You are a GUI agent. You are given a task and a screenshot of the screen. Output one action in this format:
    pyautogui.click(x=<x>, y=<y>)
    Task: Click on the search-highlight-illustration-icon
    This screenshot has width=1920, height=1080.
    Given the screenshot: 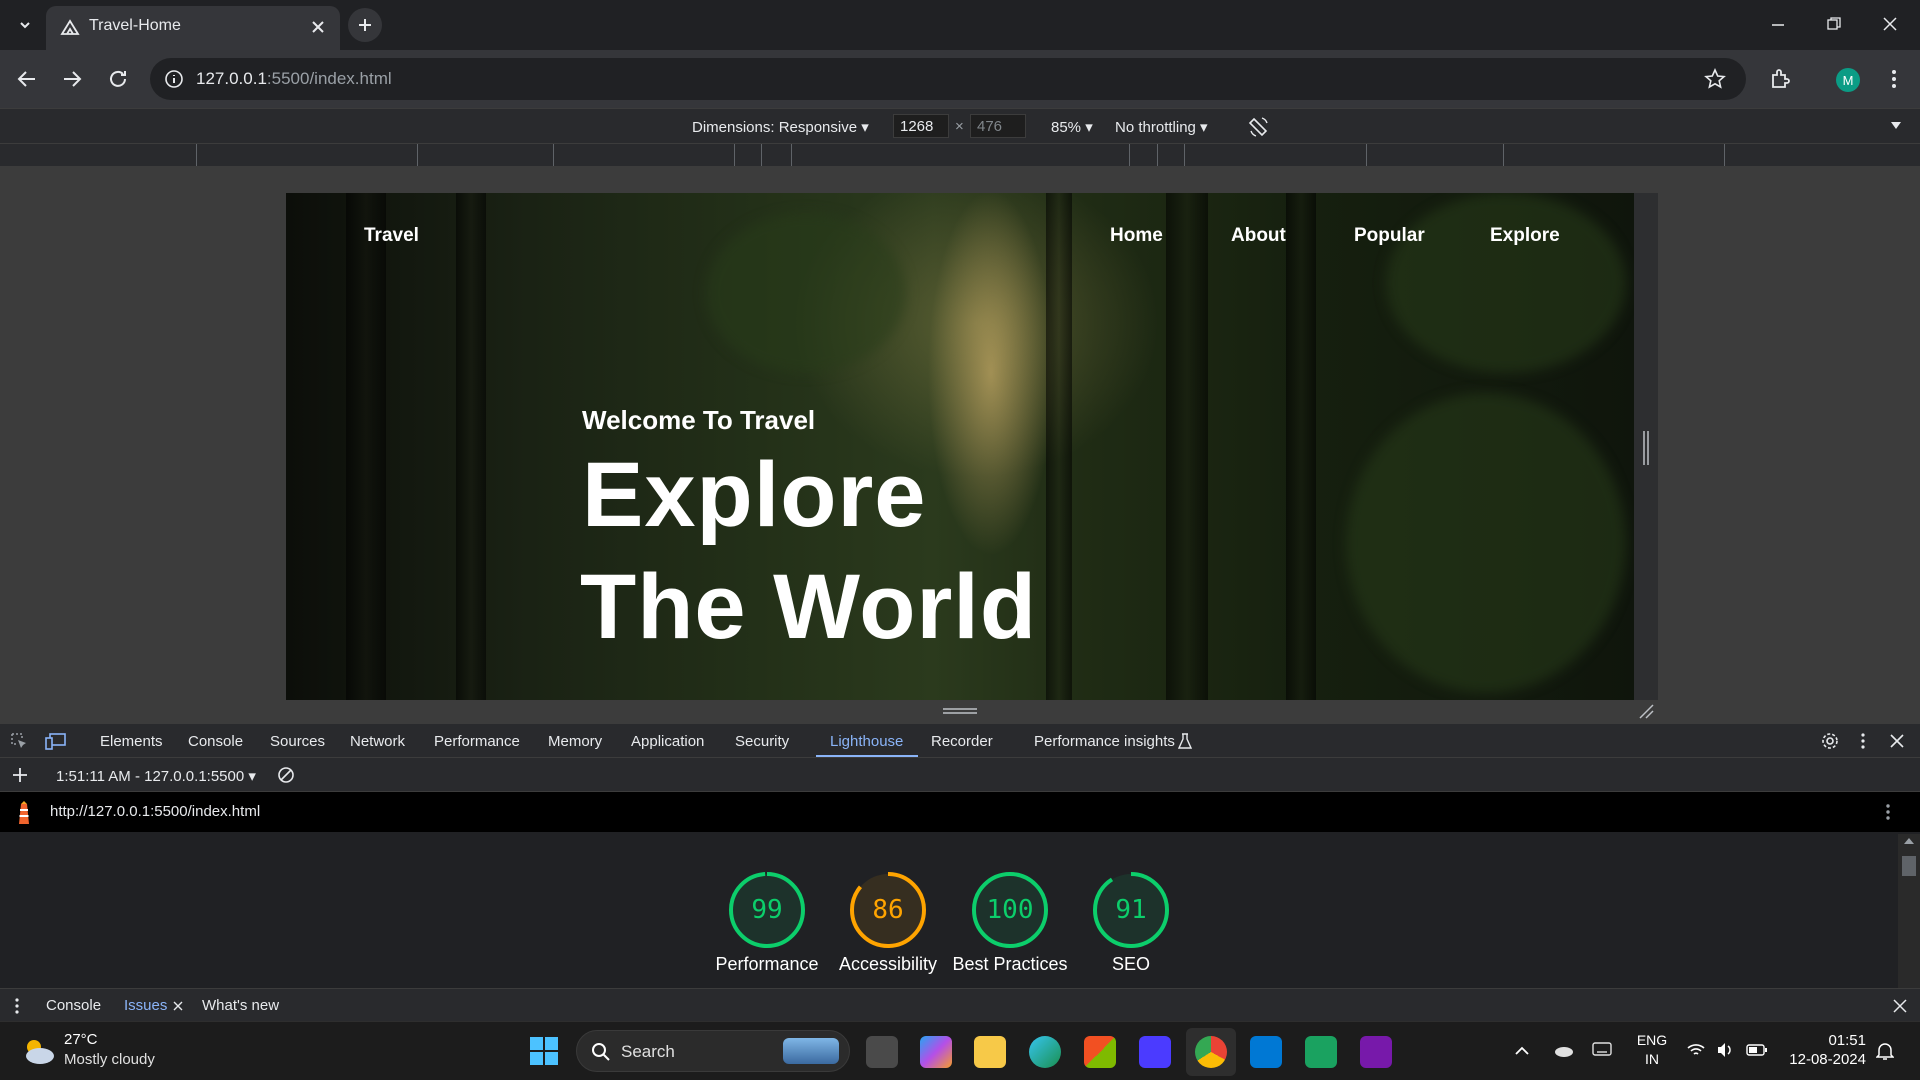 What is the action you would take?
    pyautogui.click(x=811, y=1051)
    